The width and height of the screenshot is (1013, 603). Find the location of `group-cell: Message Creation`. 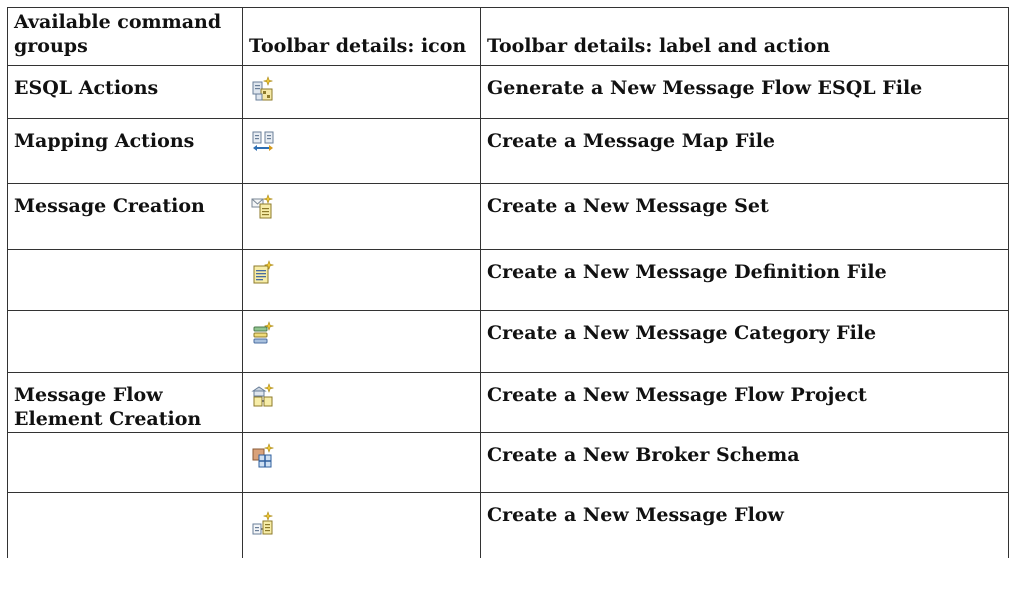

group-cell: Message Creation is located at coordinates (125, 216).